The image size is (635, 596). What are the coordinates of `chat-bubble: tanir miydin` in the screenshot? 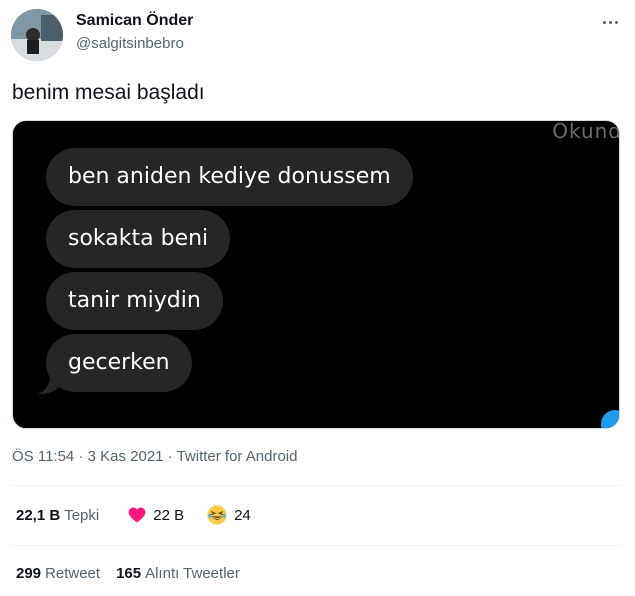 It's located at (134, 301).